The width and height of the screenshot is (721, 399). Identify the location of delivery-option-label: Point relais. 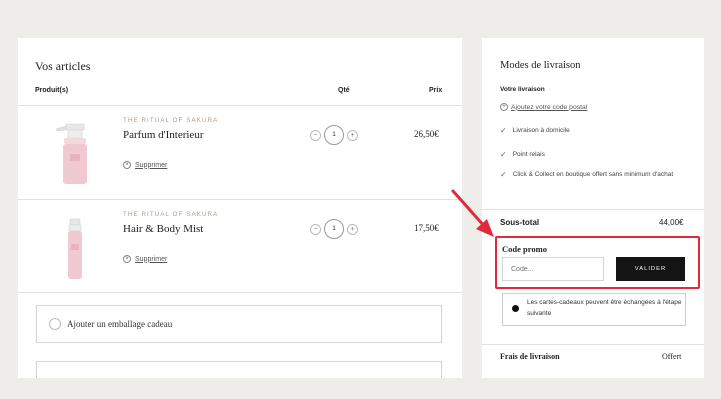
(528, 154).